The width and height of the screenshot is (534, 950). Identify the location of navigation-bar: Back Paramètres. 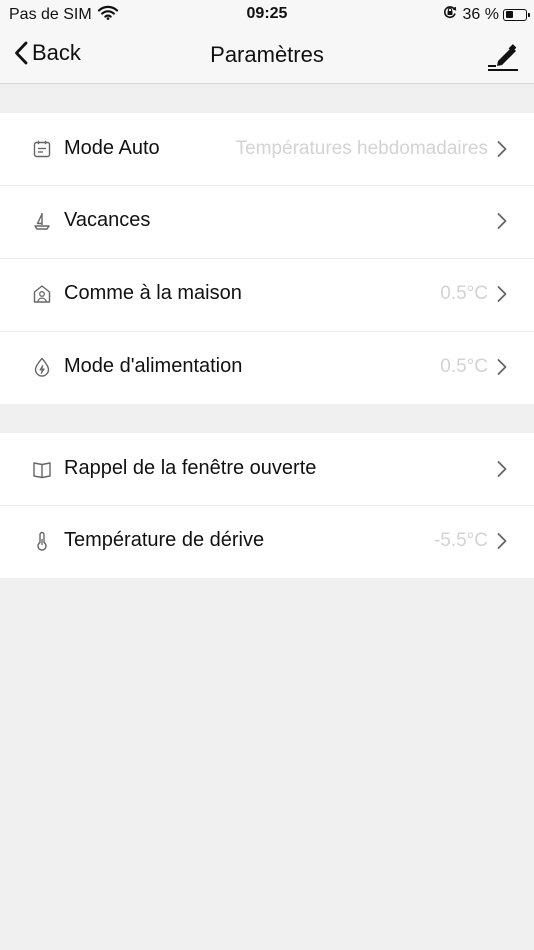
(267, 56).